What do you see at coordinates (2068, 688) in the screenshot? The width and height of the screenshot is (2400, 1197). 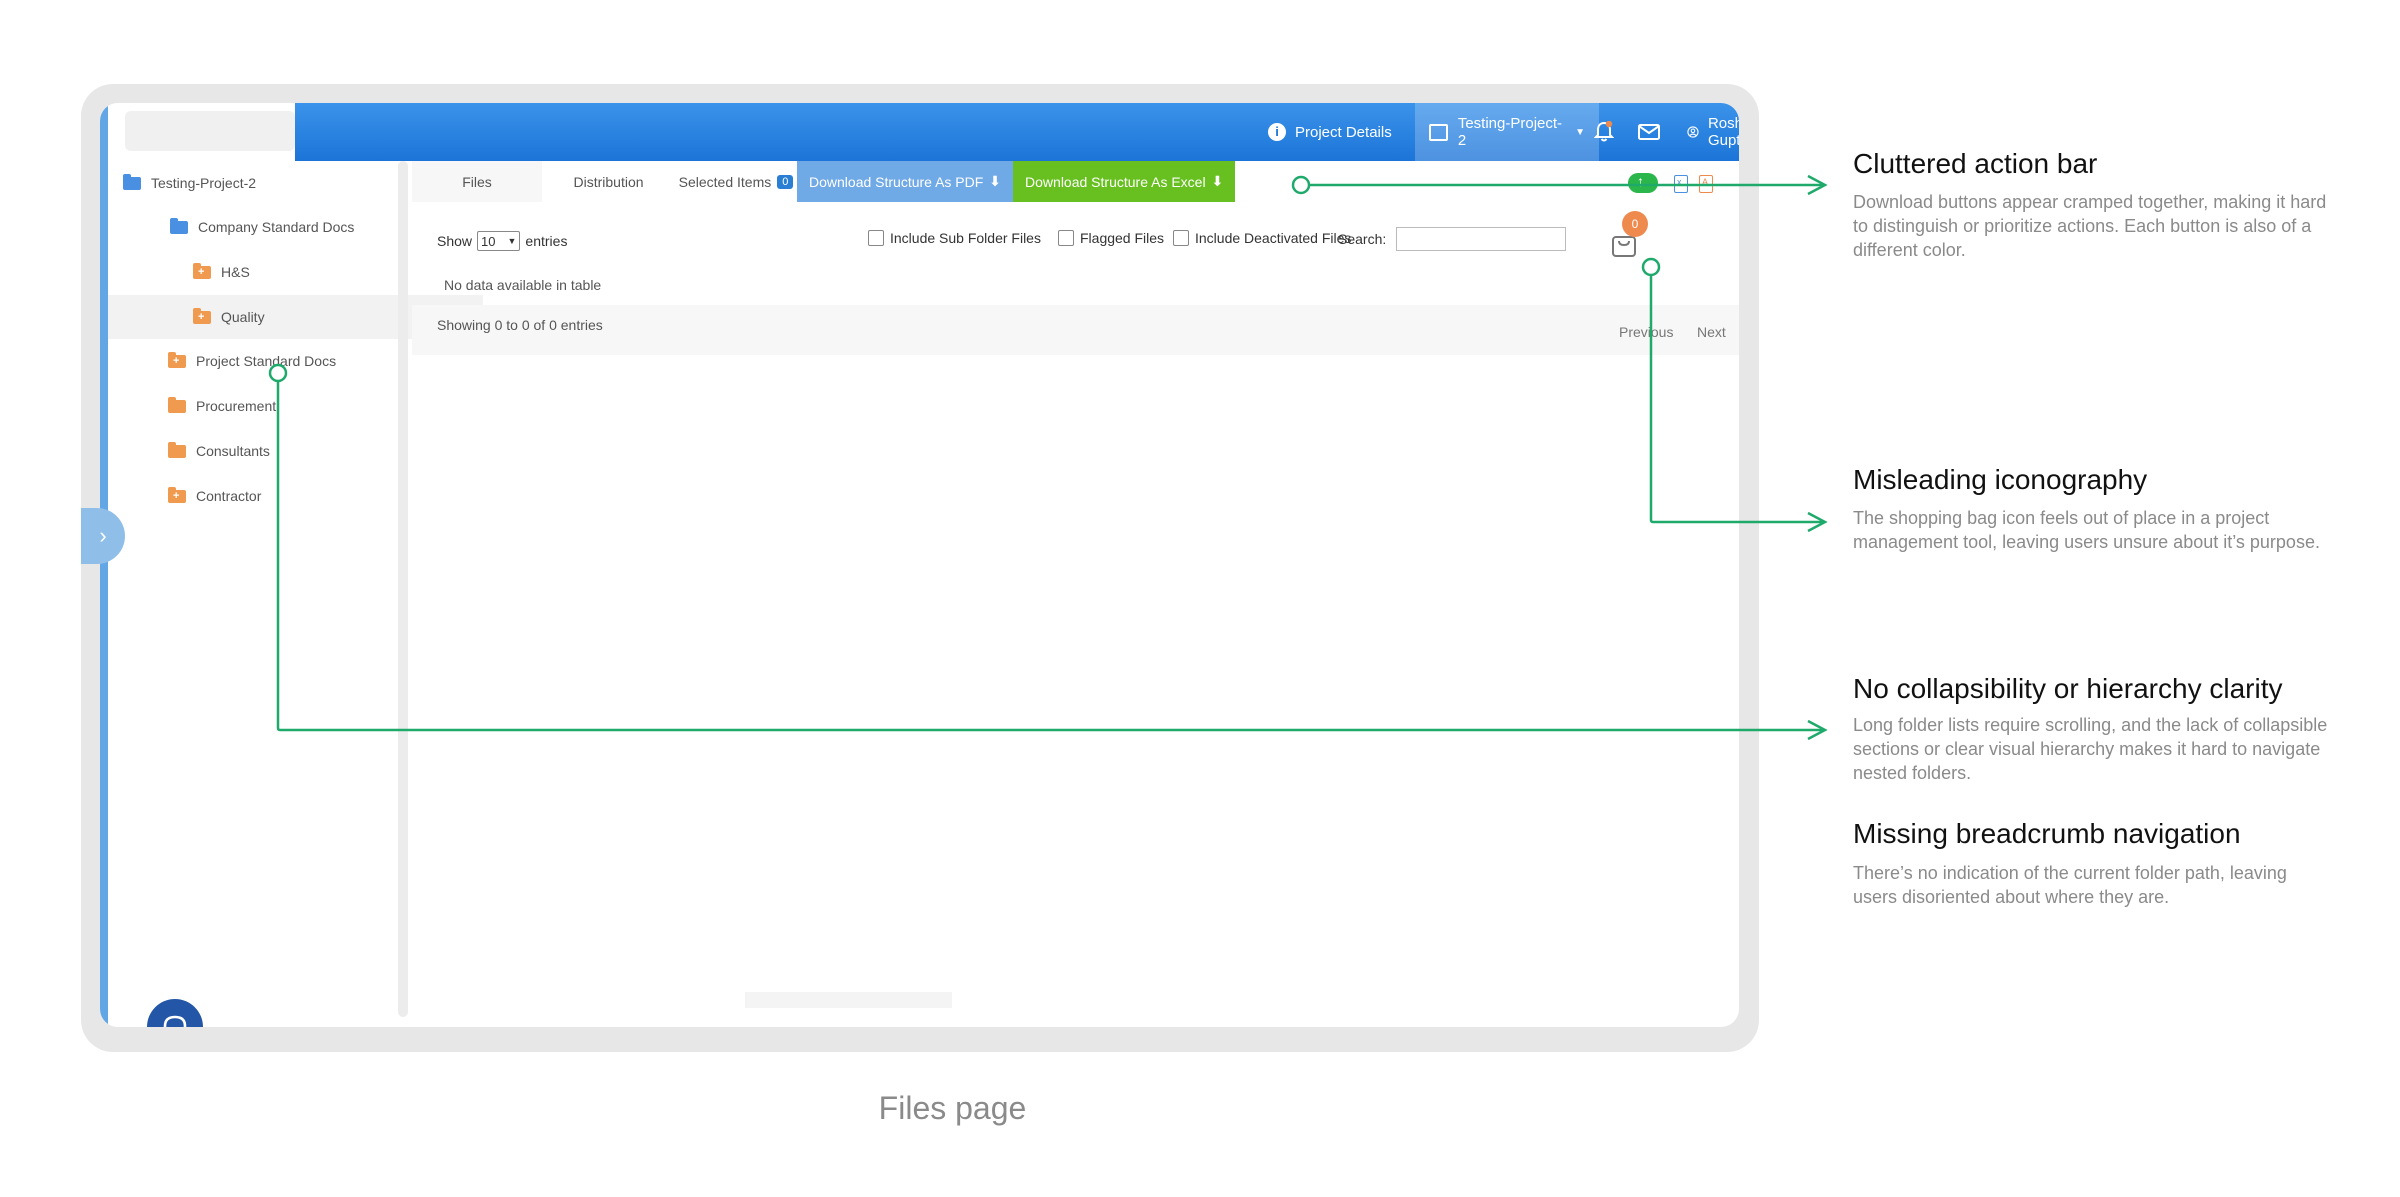 I see `annotation-title-no-collapsibility: No collapsibility or hierarchy clarity` at bounding box center [2068, 688].